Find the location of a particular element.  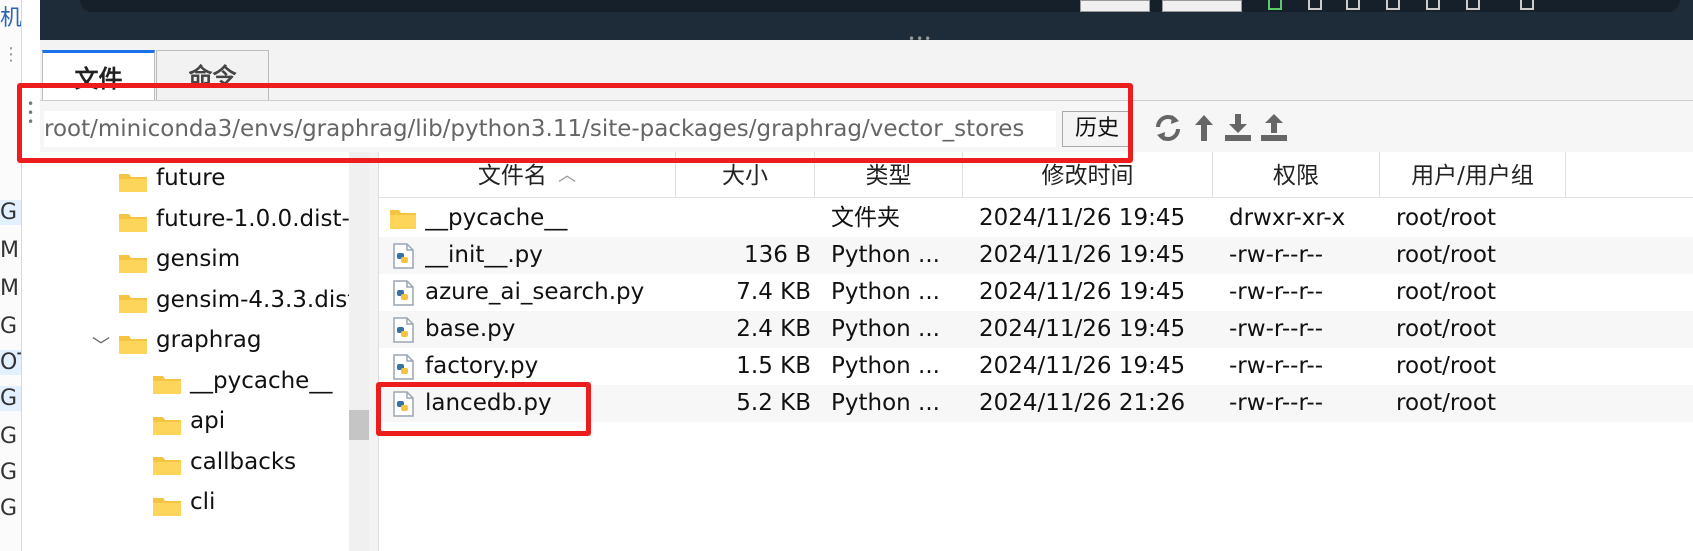

left-pane-strip: 机 ⋮ GMMGOTGGGG is located at coordinates (11, 275).